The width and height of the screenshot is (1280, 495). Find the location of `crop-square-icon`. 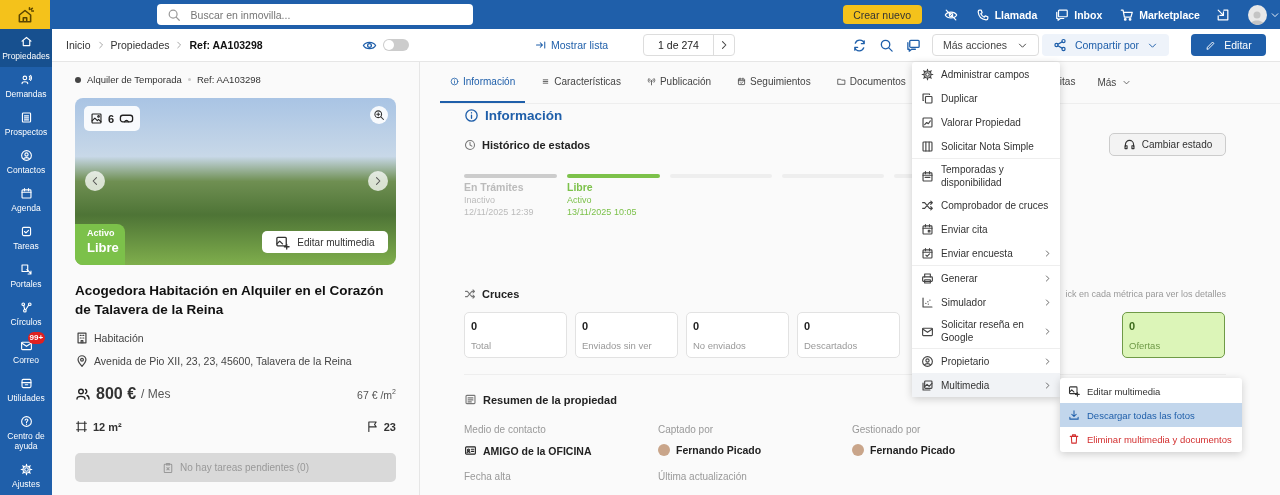

crop-square-icon is located at coordinates (81, 426).